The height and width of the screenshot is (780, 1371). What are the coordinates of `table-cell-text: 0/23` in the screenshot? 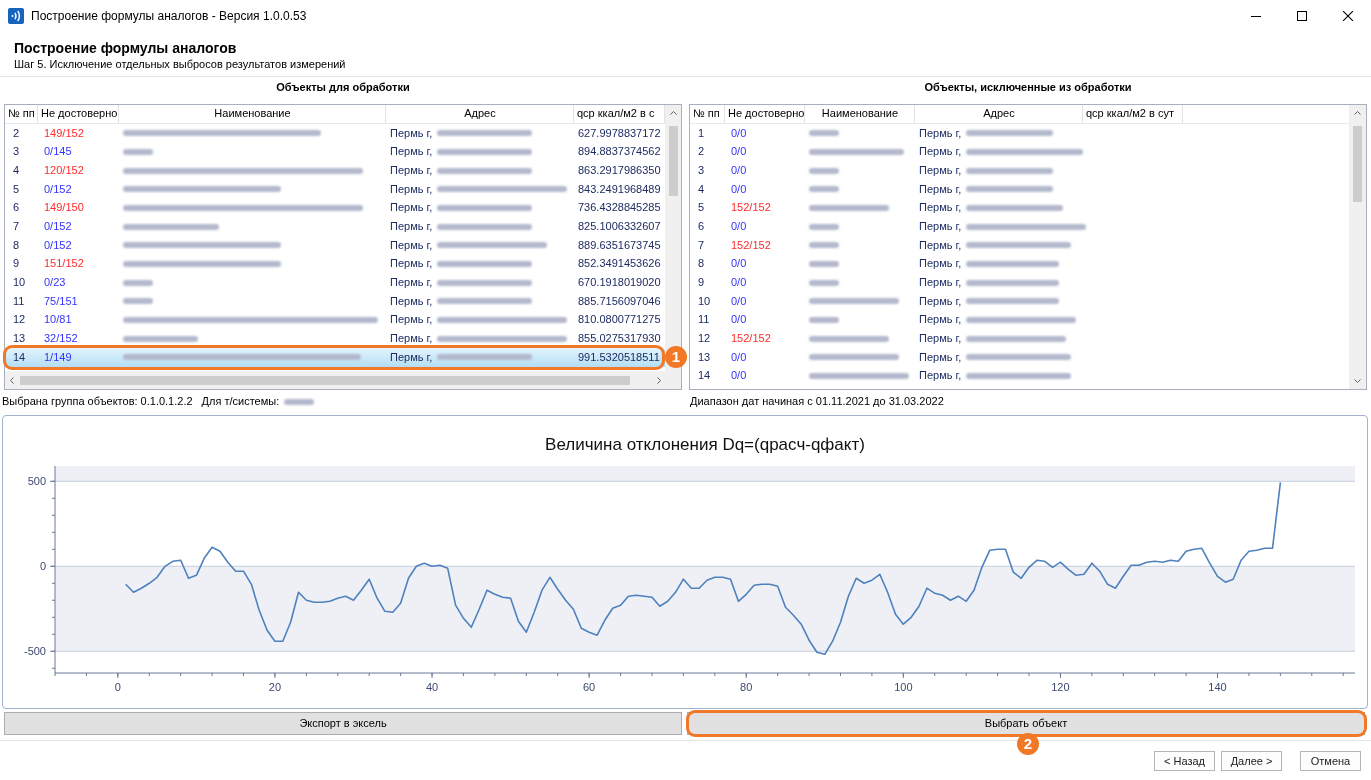 It's located at (55, 282).